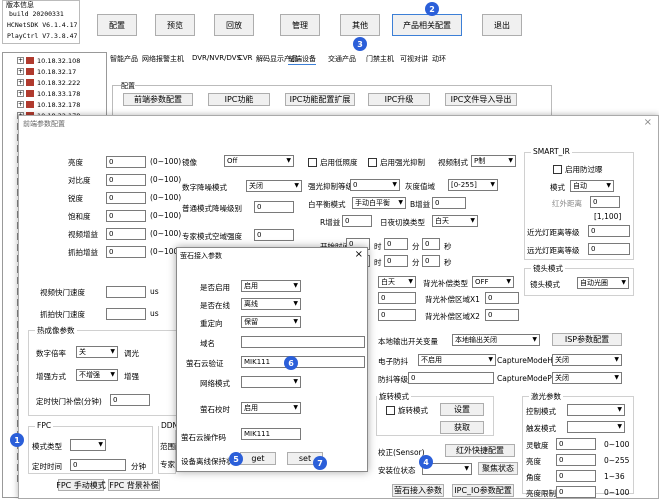  Describe the element at coordinates (58, 61) in the screenshot. I see `tree-node-label: 10.18.32.108` at that location.